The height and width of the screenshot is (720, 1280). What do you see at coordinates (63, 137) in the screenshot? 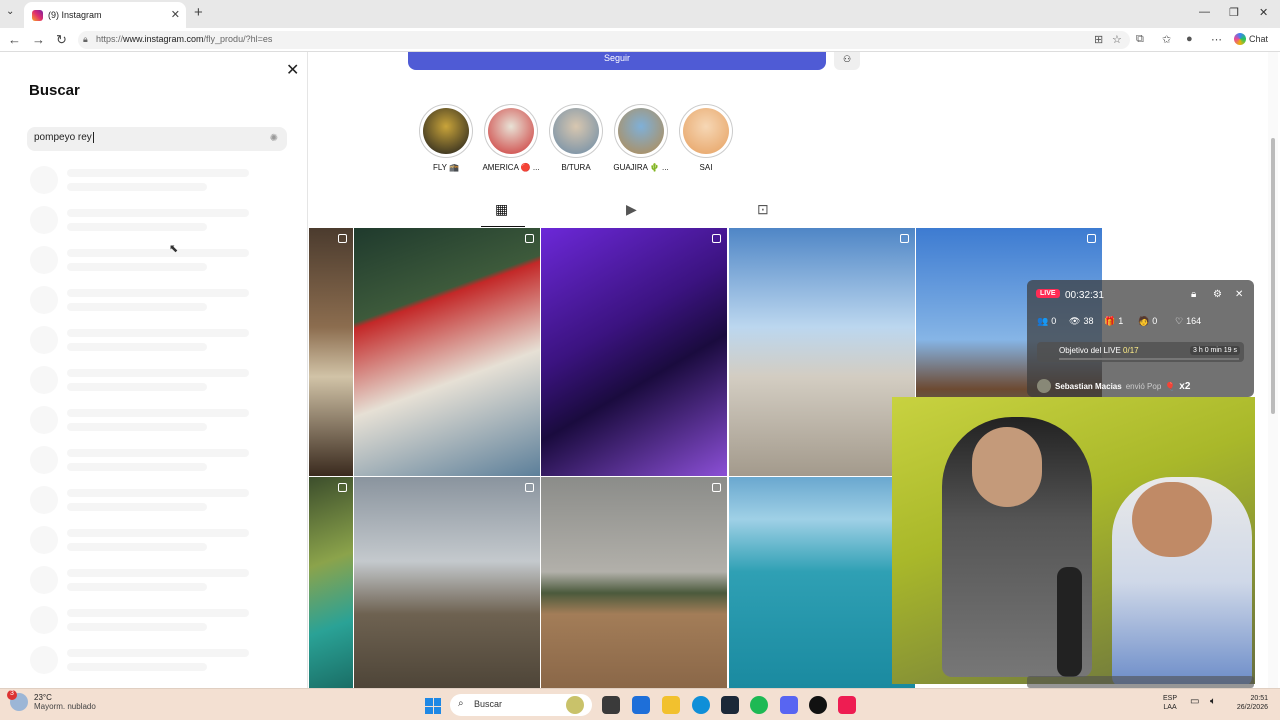
I see `search-query: pompeyo rey` at bounding box center [63, 137].